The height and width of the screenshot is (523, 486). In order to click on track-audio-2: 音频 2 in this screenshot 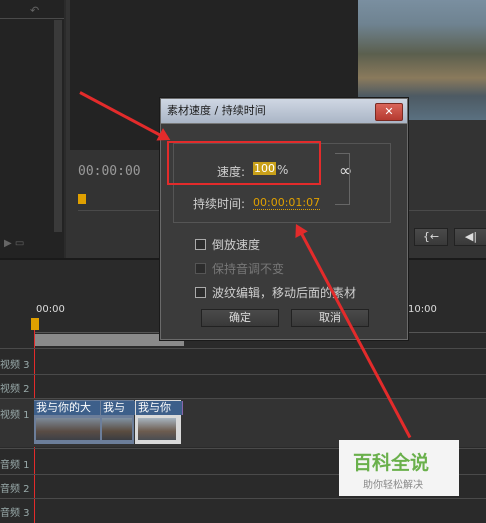, I will do `click(15, 489)`.